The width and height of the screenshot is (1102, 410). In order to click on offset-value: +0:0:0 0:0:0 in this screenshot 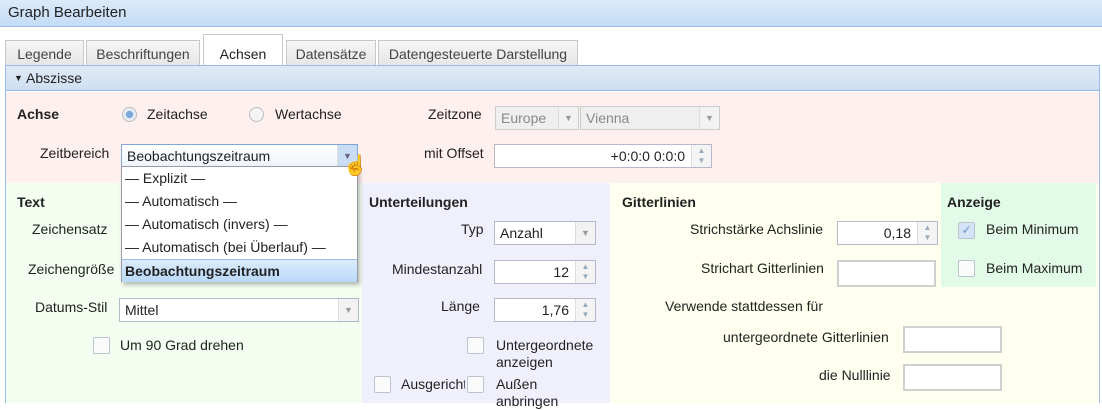, I will do `click(647, 156)`.